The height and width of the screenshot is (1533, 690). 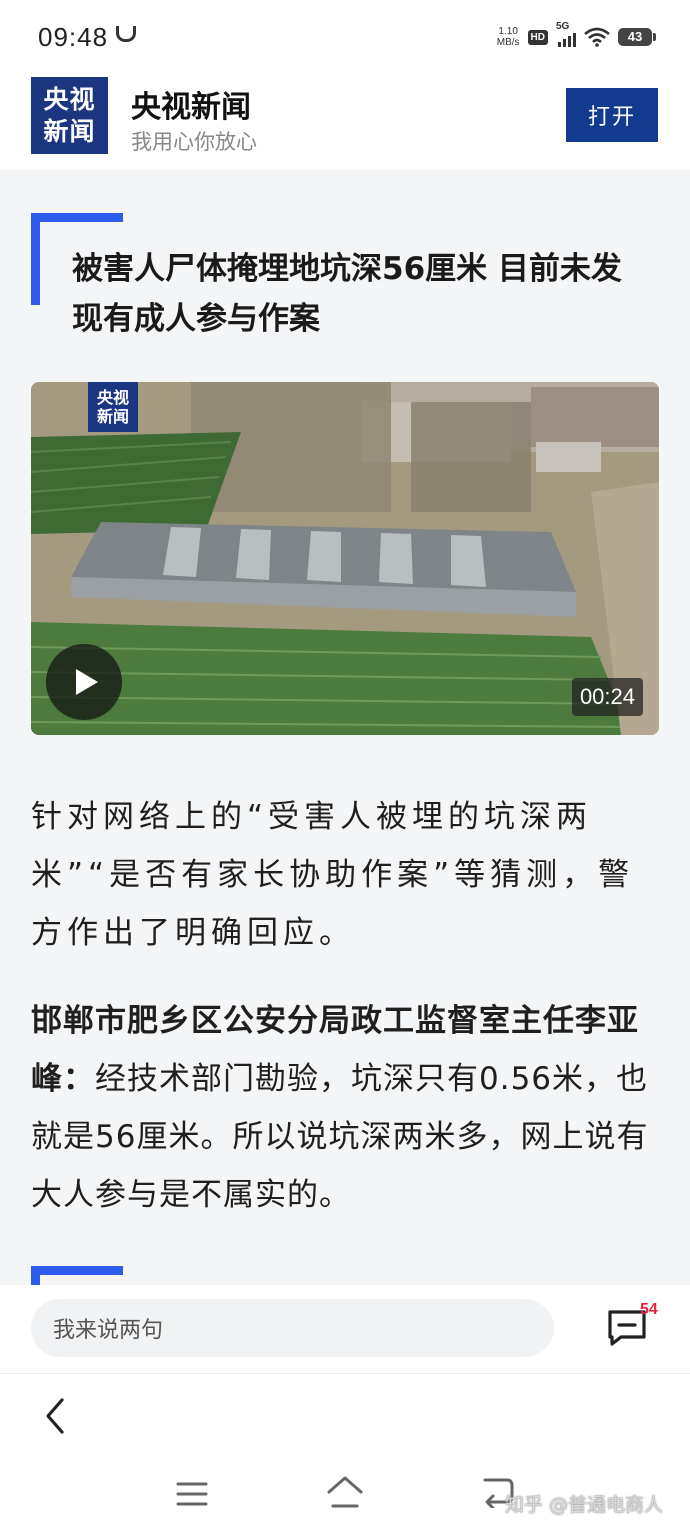 What do you see at coordinates (584, 1505) in the screenshot?
I see `zhihu-watermark: 知乎 @普通电商人` at bounding box center [584, 1505].